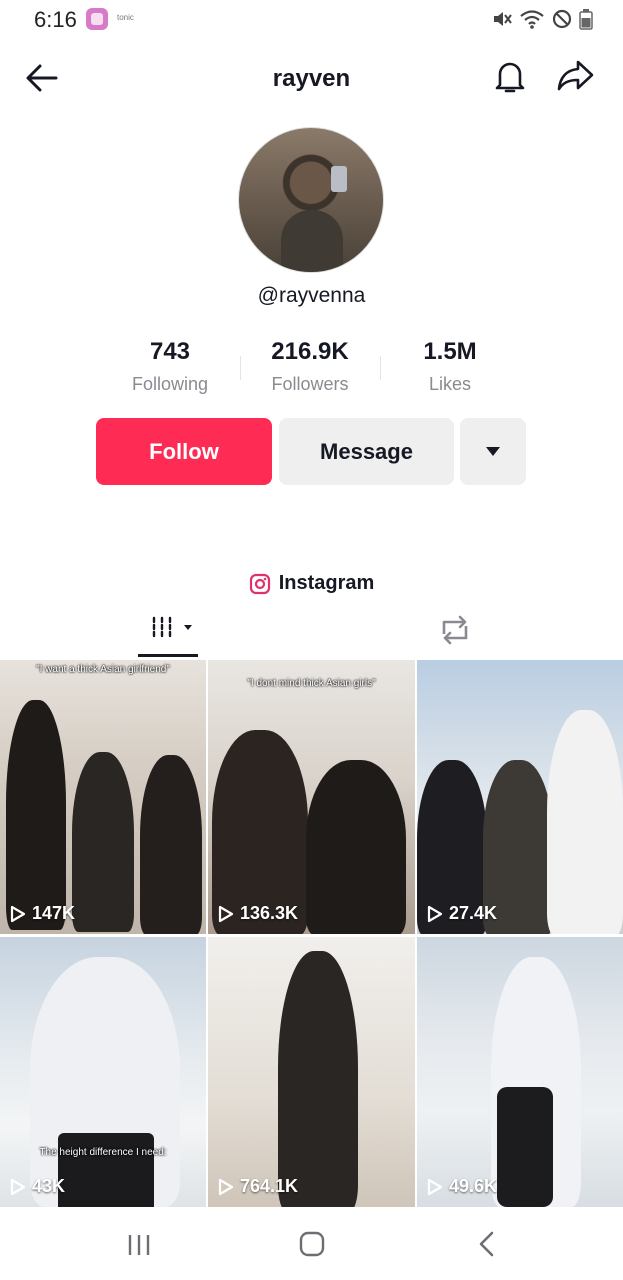 The height and width of the screenshot is (1280, 623). I want to click on tab-videos, so click(168, 633).